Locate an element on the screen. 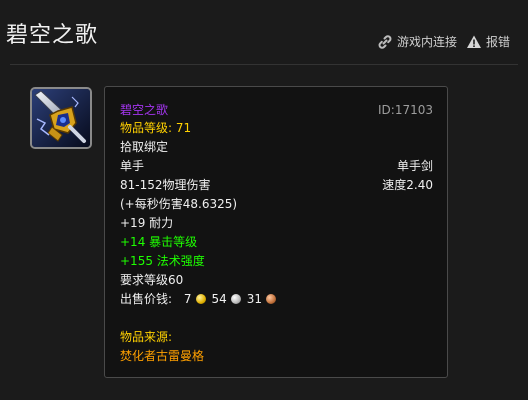  weapon-dps: (+每秒伤害48.6325) is located at coordinates (179, 204).